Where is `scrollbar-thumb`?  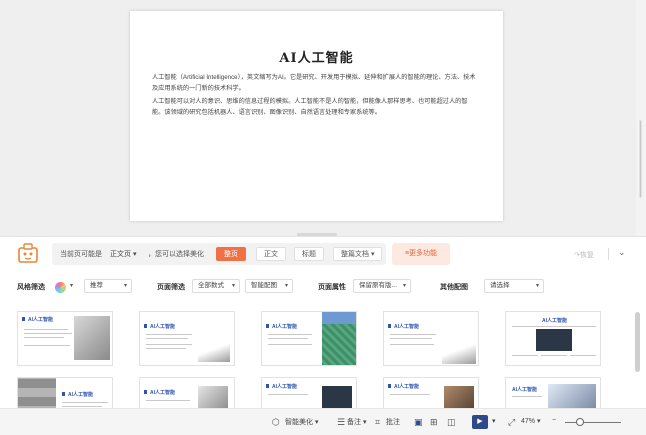 scrollbar-thumb is located at coordinates (640, 159).